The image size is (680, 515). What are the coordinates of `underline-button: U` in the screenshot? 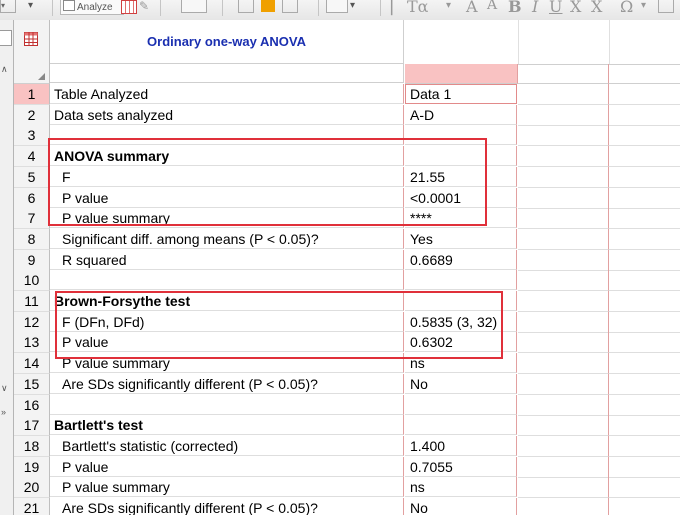 It's located at (555, 8).